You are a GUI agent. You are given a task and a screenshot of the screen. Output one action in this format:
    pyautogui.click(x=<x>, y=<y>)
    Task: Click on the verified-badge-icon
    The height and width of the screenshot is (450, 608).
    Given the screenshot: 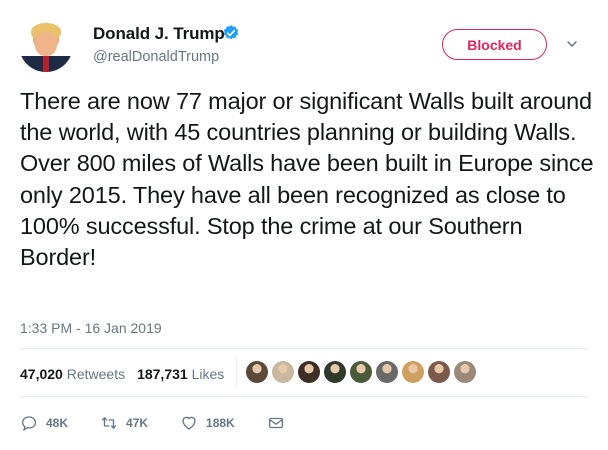 What is the action you would take?
    pyautogui.click(x=231, y=32)
    